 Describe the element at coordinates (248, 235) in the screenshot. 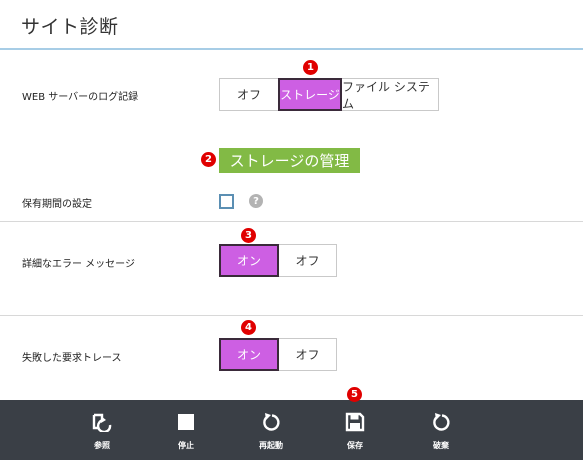

I see `marker-3: 3` at that location.